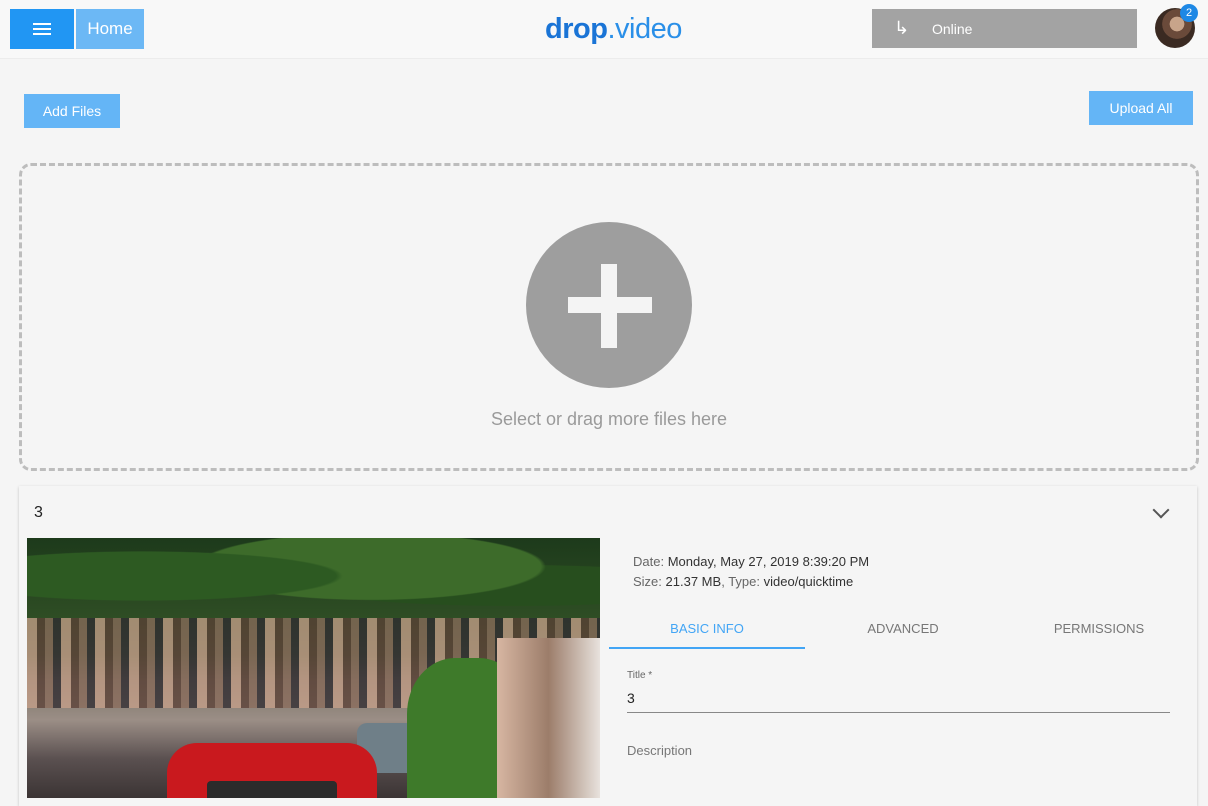 Image resolution: width=1208 pixels, height=806 pixels. What do you see at coordinates (952, 28) in the screenshot?
I see `status-label: Online` at bounding box center [952, 28].